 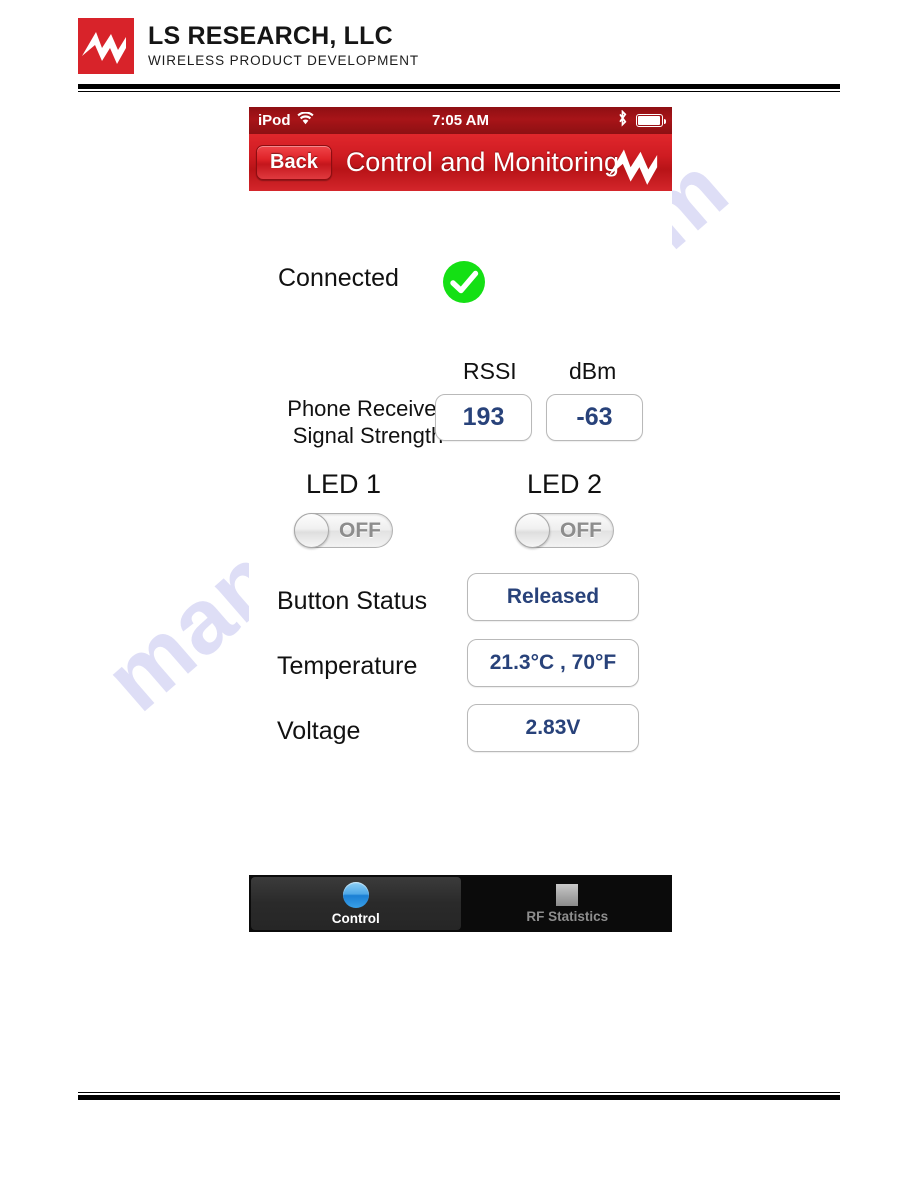 I want to click on company-tagline: WIRELESS PRODUCT DEVELOPMENT, so click(x=283, y=61).